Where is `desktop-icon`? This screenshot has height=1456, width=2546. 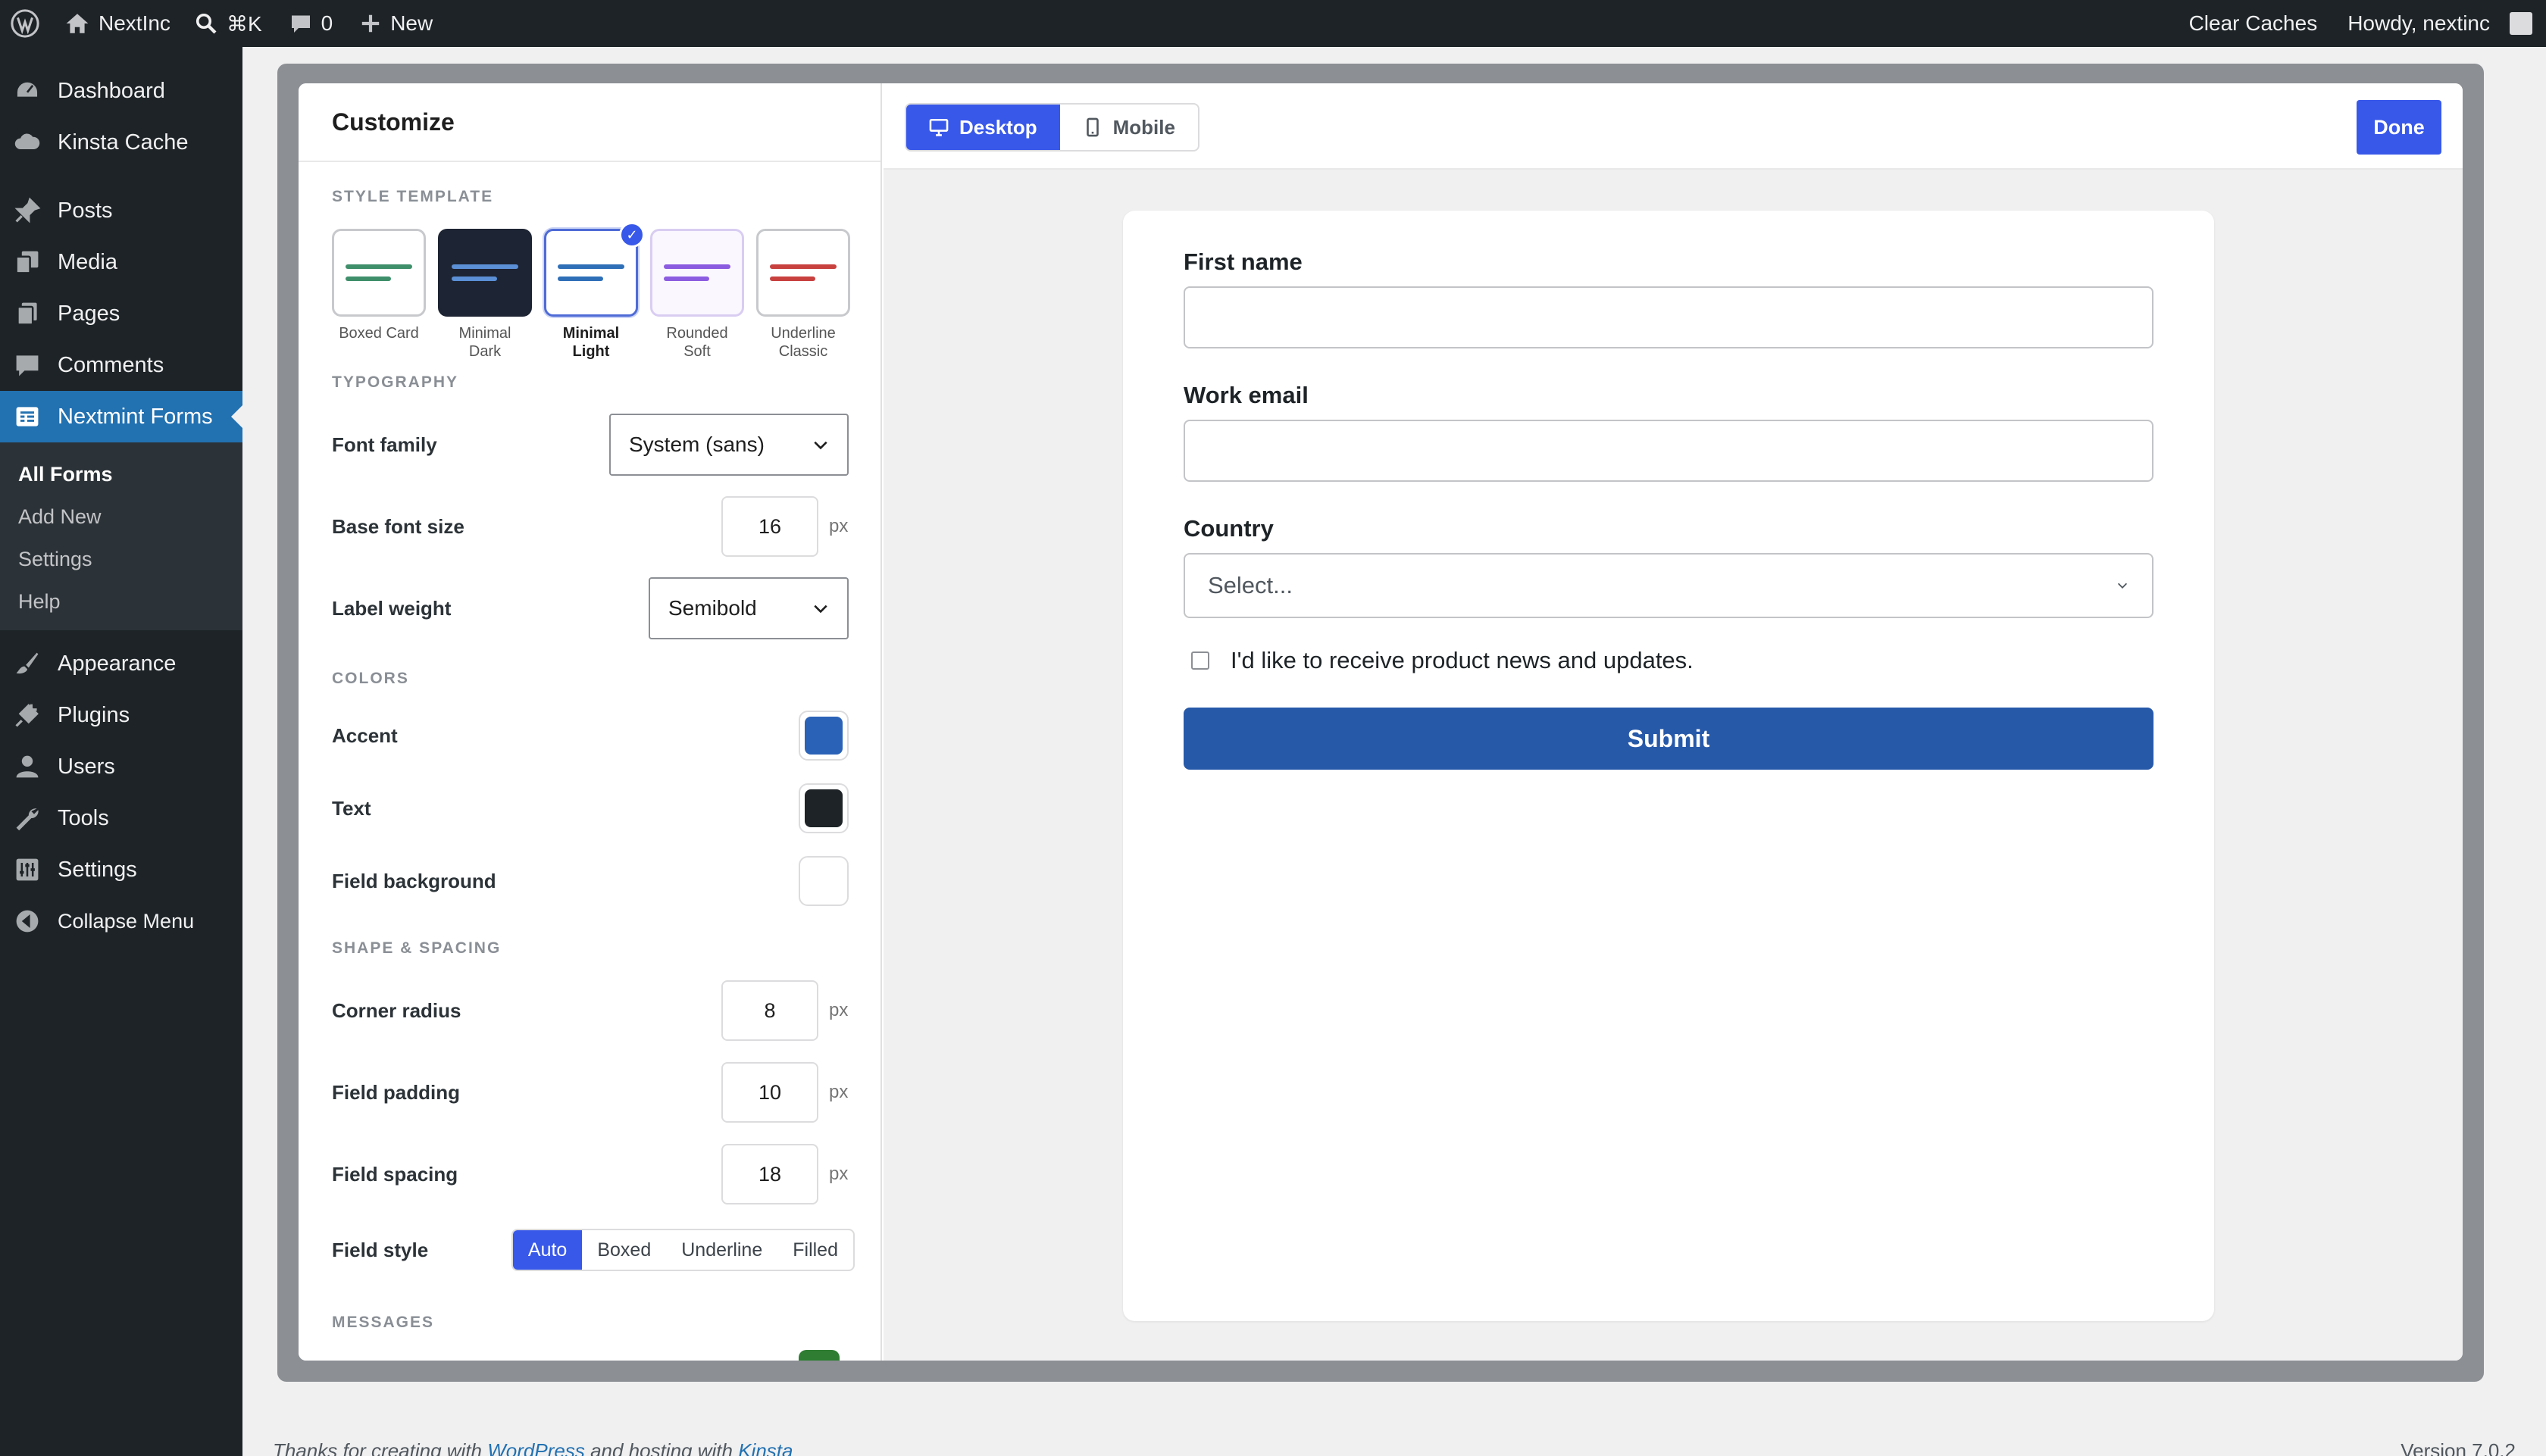 desktop-icon is located at coordinates (939, 127).